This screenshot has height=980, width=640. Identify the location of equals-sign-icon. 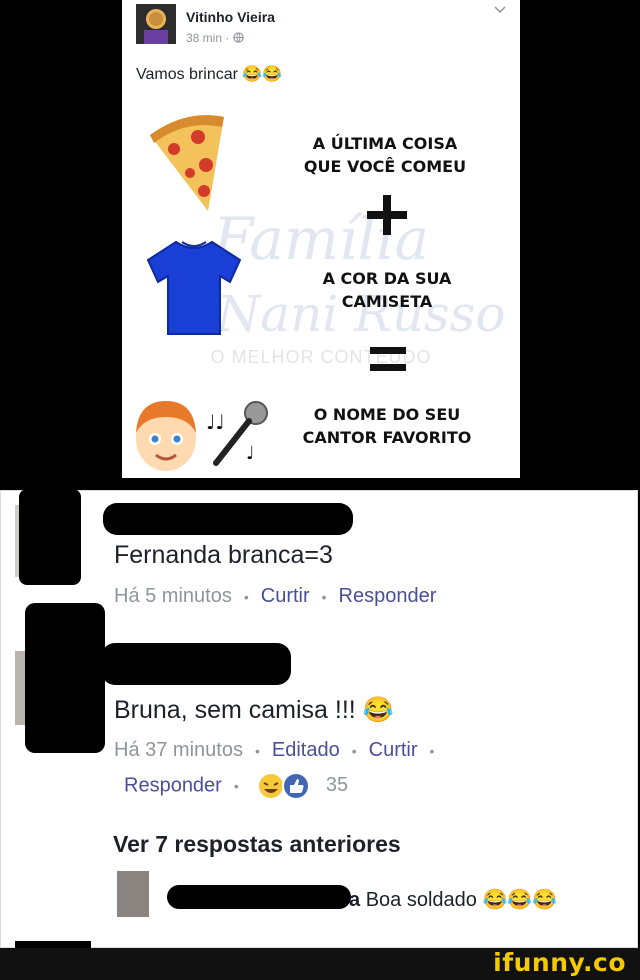
(388, 359).